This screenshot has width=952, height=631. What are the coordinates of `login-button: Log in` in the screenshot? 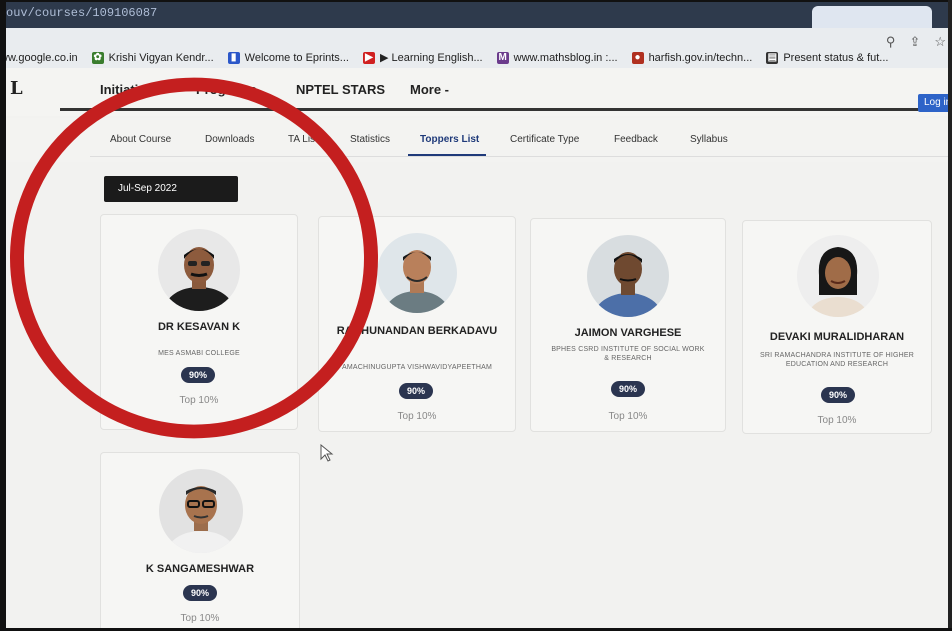 It's located at (935, 103).